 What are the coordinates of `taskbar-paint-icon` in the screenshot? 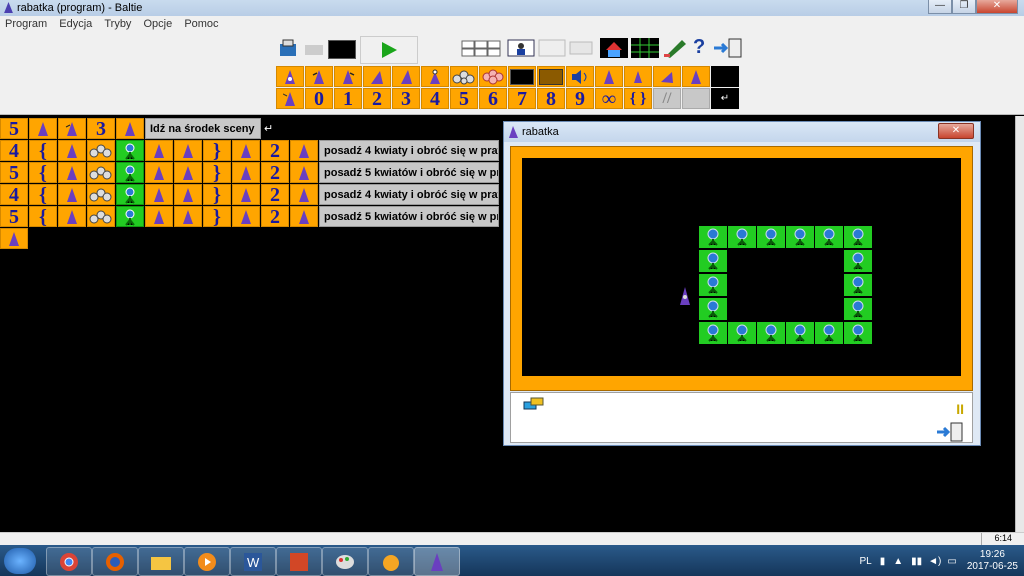 It's located at (345, 561).